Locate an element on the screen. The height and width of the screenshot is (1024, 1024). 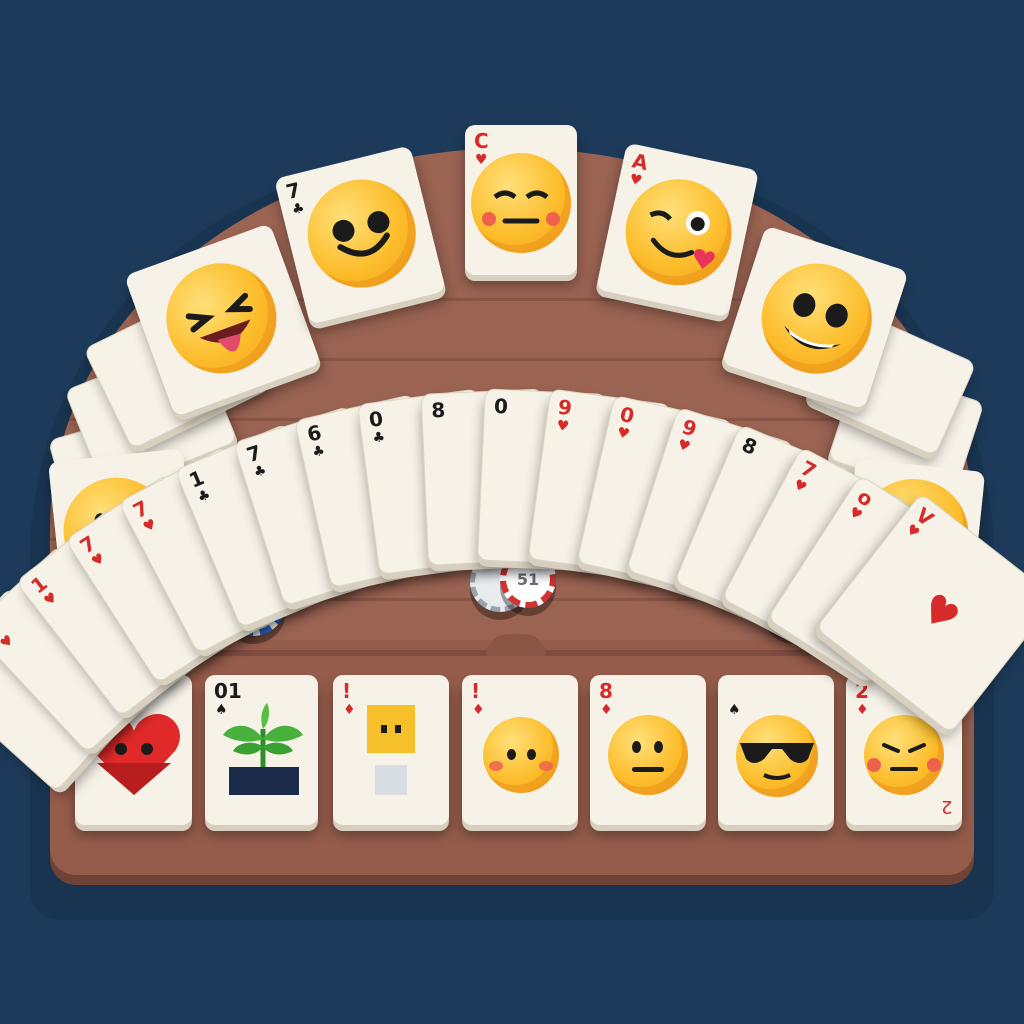
squinting-face-icon is located at coordinates (904, 755).